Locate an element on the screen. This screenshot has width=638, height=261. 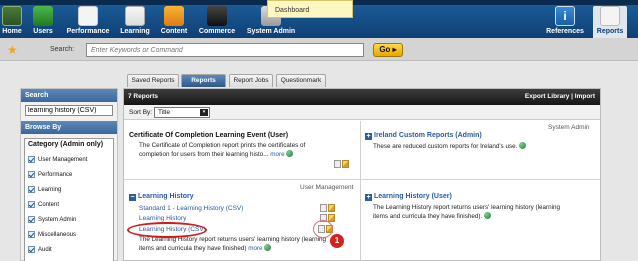
sort-bar: Sort By: Title ▾ is located at coordinates (362, 112).